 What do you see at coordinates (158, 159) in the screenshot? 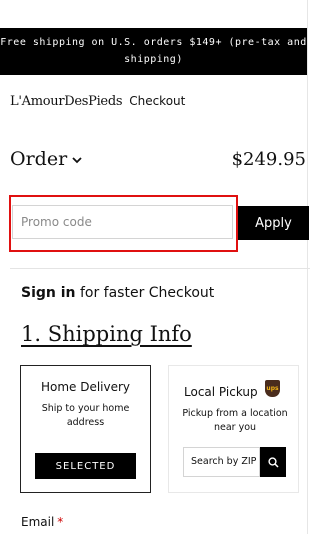
I see `order-summary-row: Order $249.95` at bounding box center [158, 159].